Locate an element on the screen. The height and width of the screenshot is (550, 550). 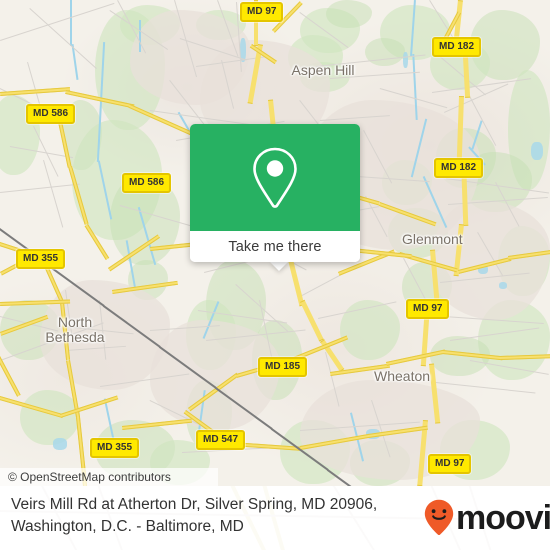
map-pin-icon is located at coordinates (275, 177).